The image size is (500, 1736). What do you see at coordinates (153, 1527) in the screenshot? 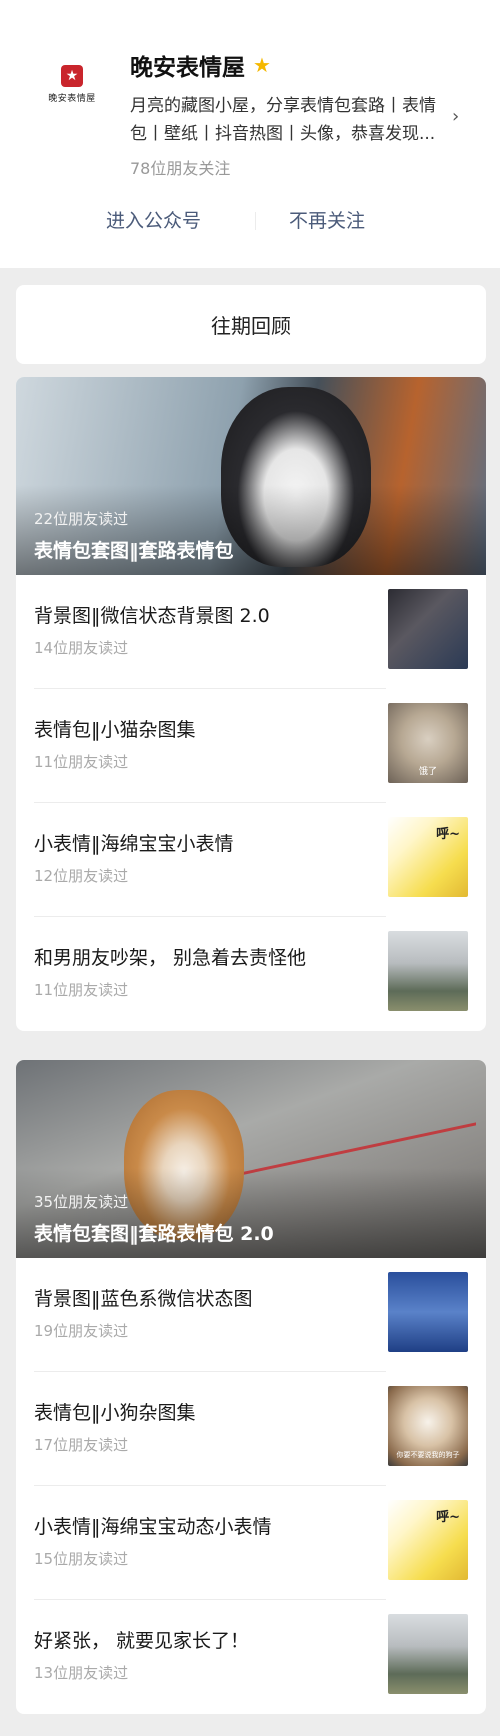
I see `article-title: 小表情‖海绵宝宝动态小表情` at bounding box center [153, 1527].